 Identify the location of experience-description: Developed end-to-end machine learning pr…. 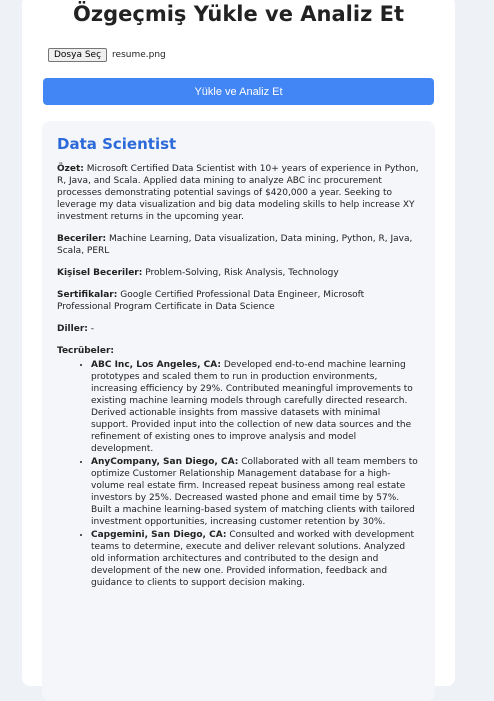
(252, 407).